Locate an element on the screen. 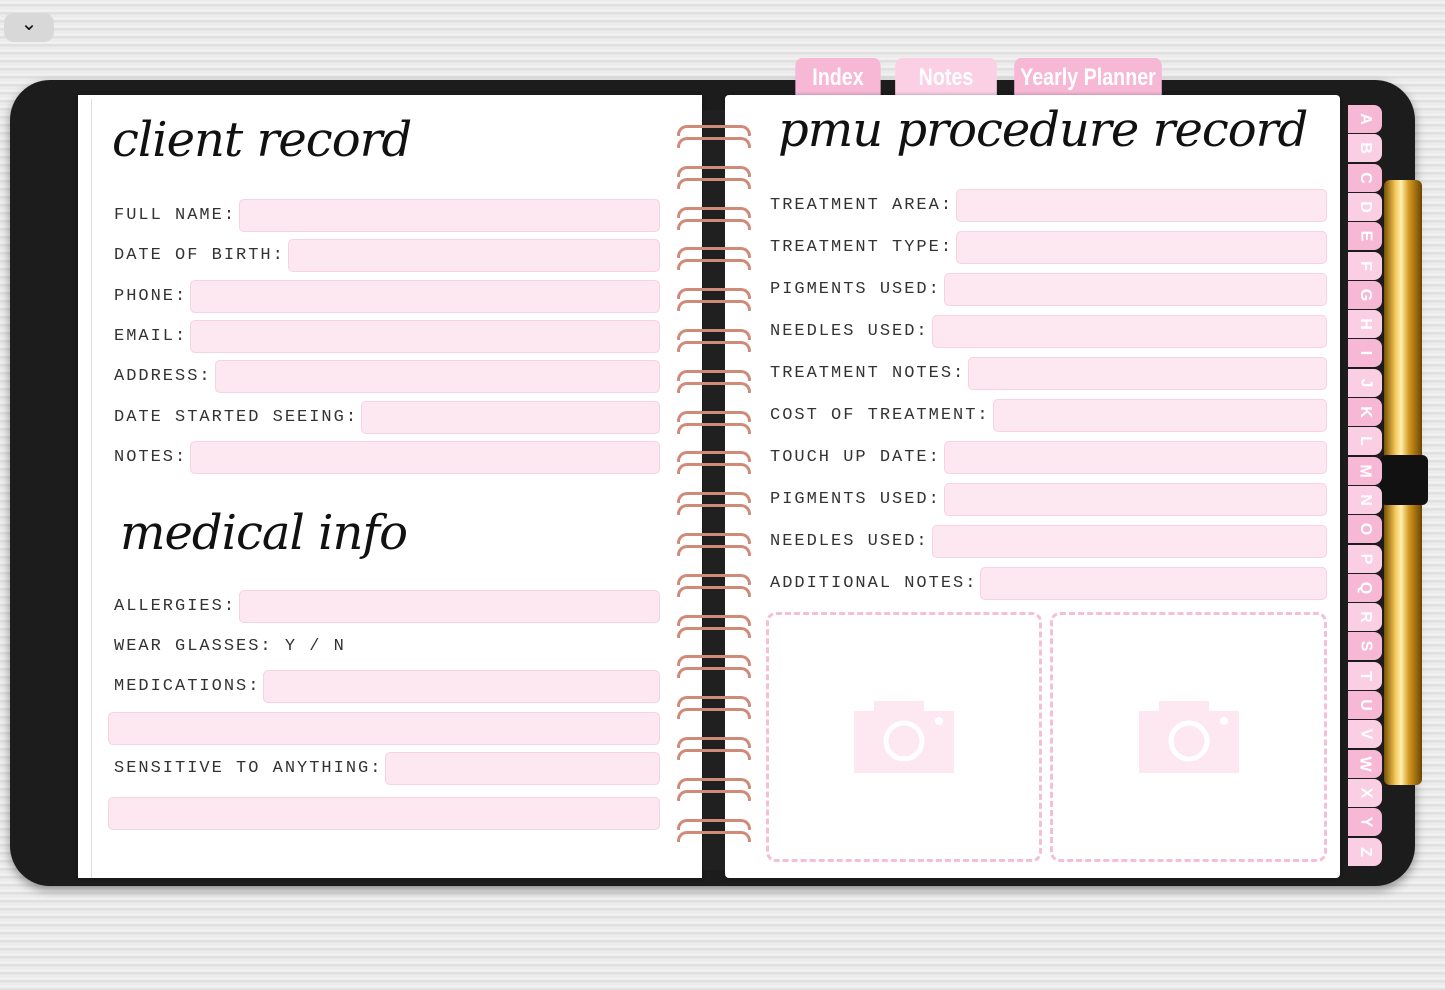 Image resolution: width=1445 pixels, height=990 pixels. collapse-button: ⌄ is located at coordinates (29, 27).